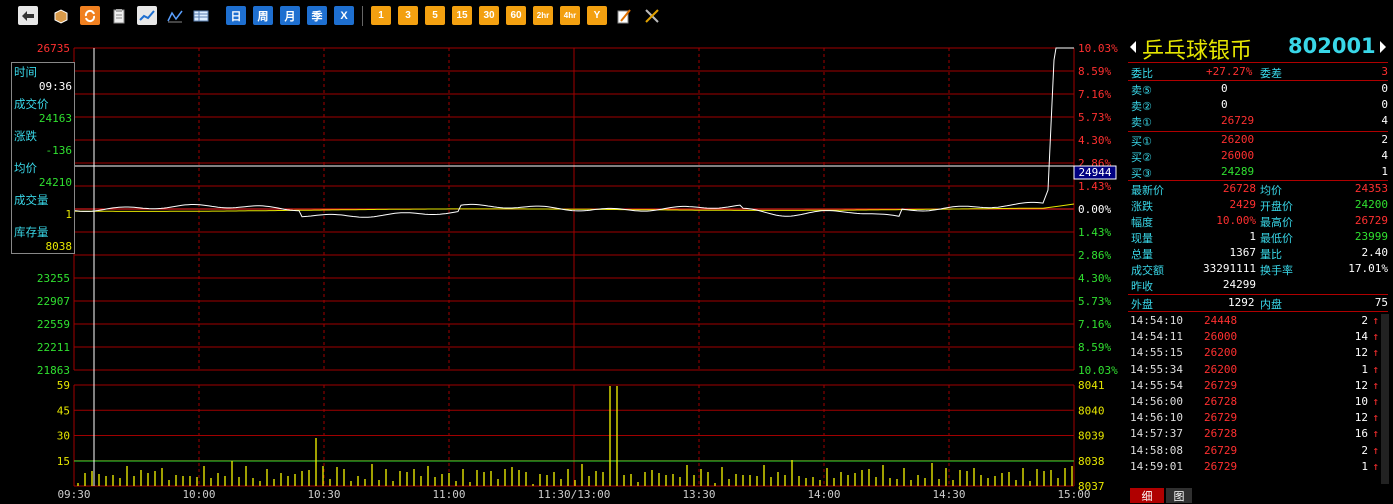 The image size is (1393, 504). I want to click on time-axis-label: 14:30, so click(948, 494).